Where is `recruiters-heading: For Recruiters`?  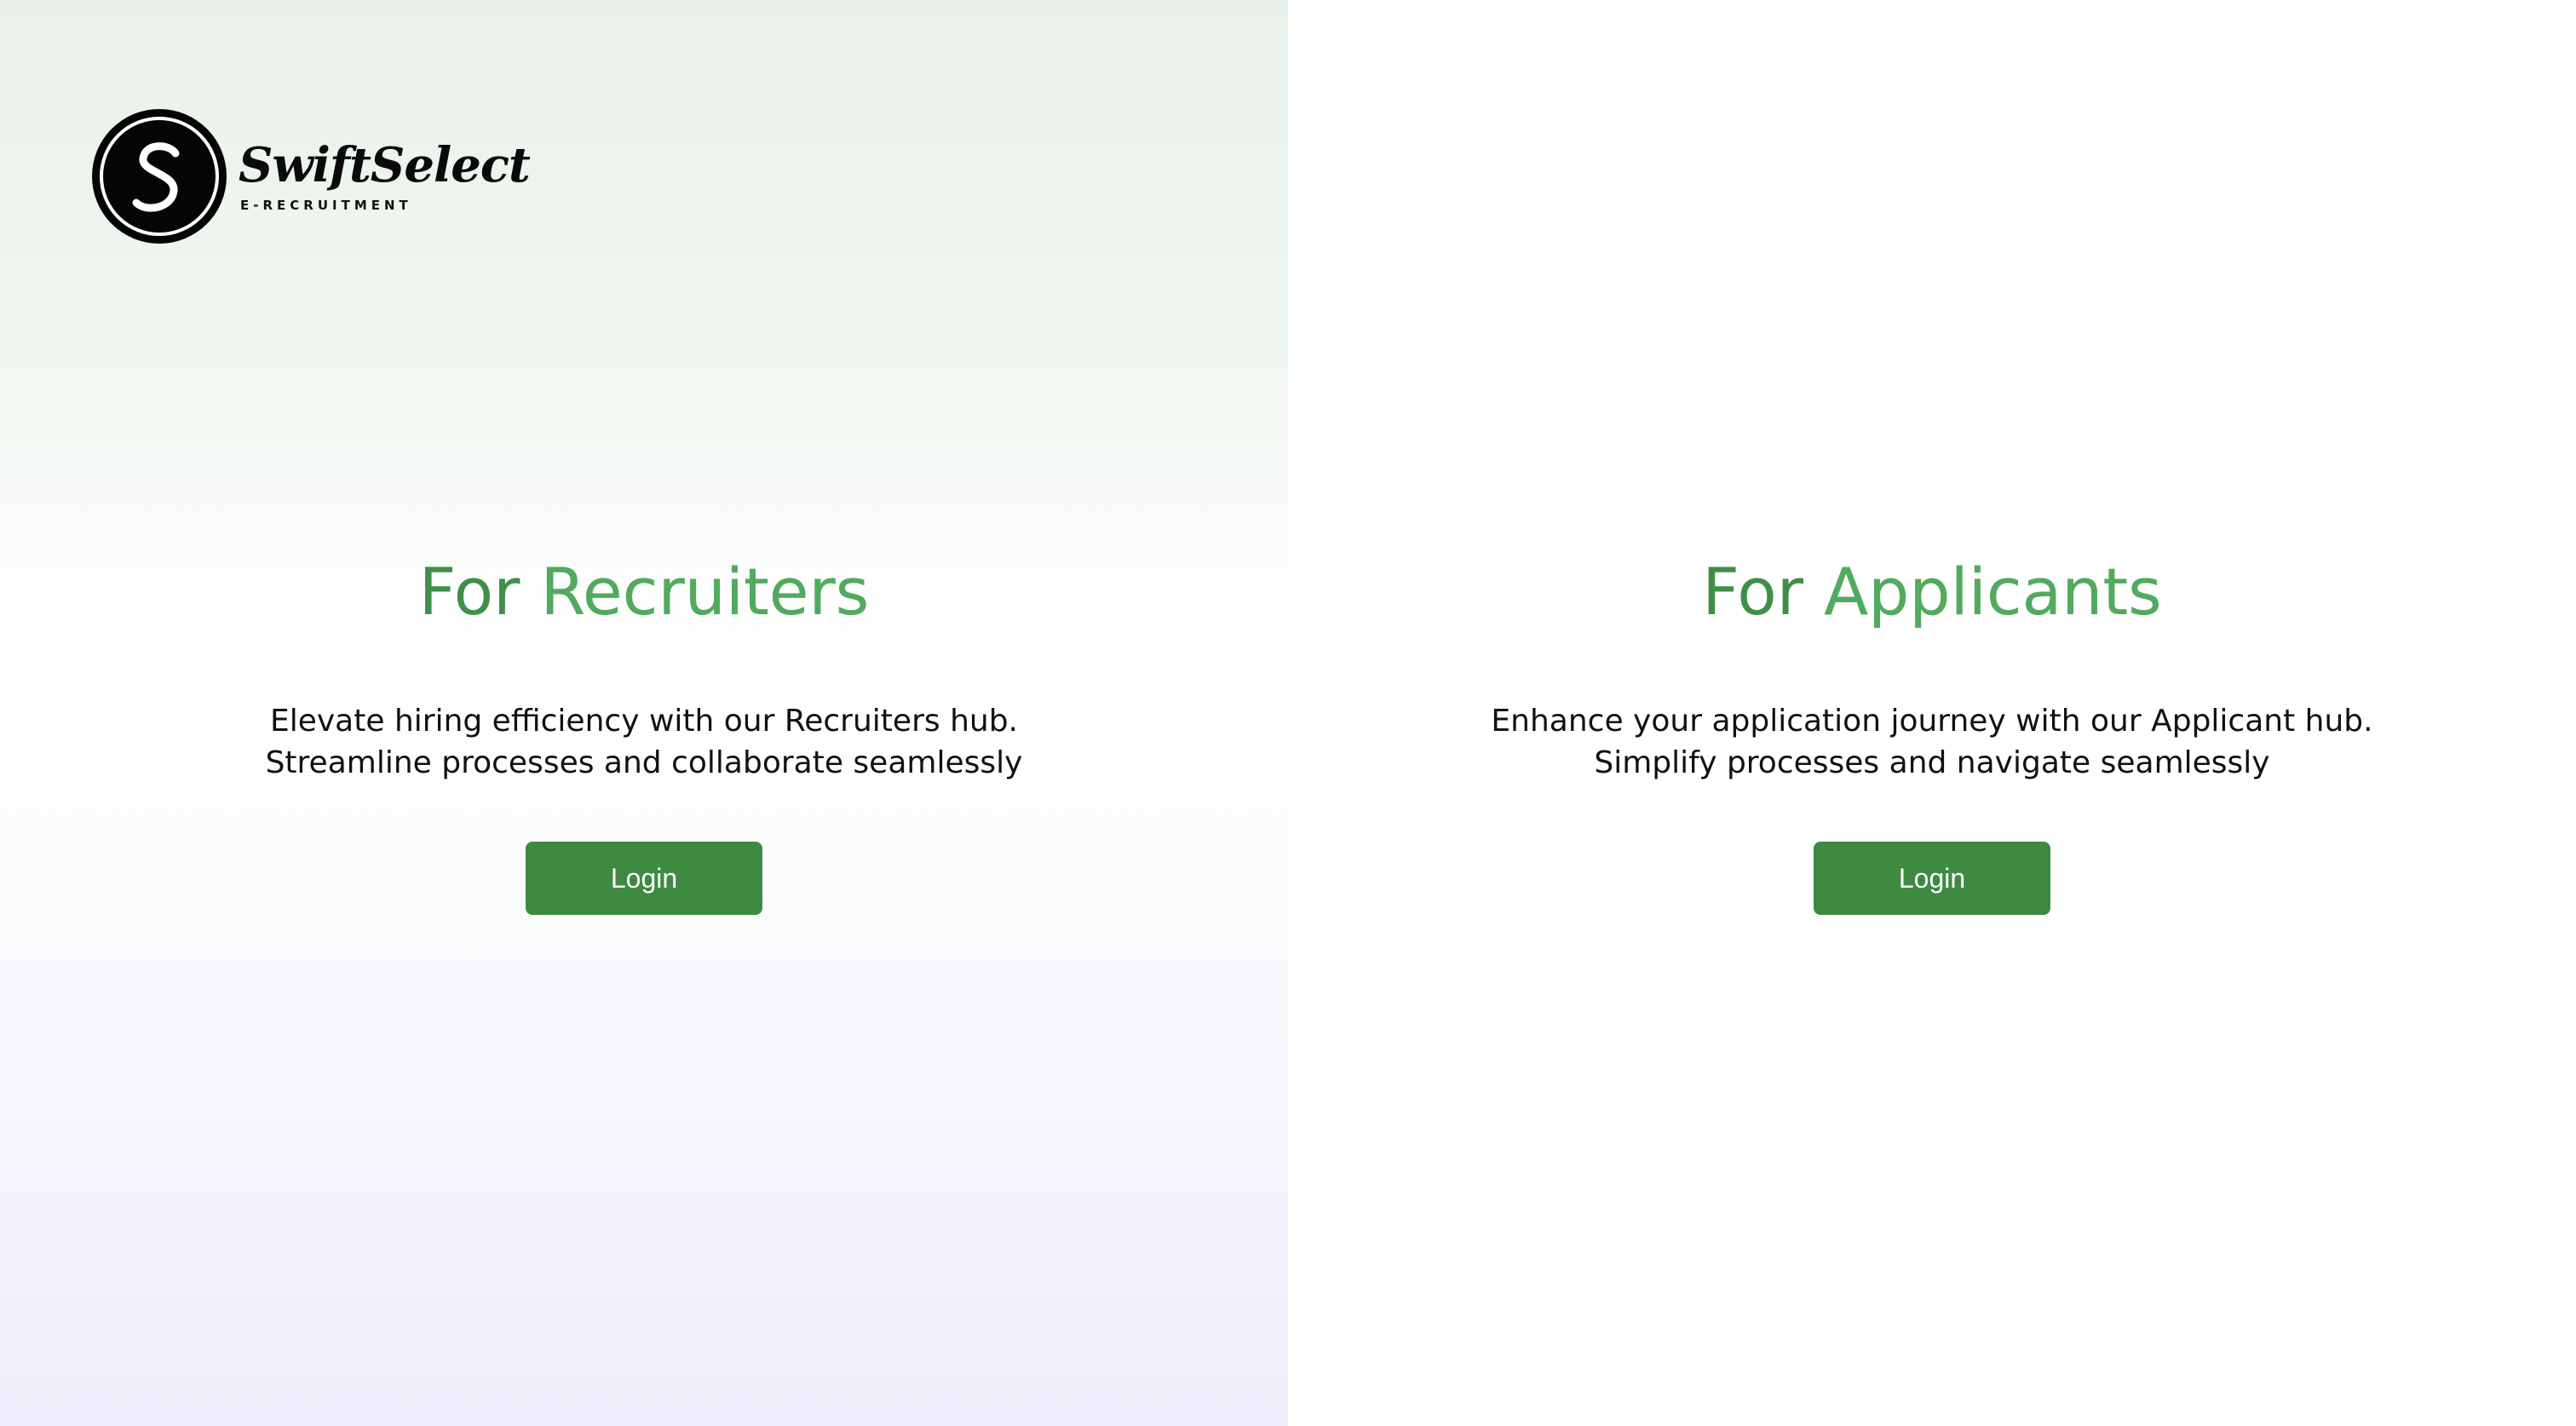
recruiters-heading: For Recruiters is located at coordinates (644, 592).